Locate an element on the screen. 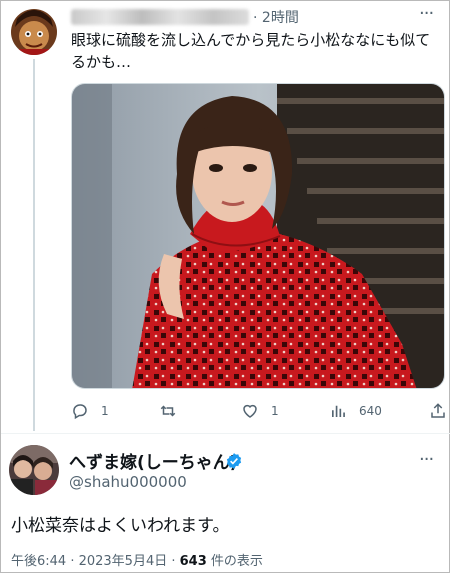 Image resolution: width=450 pixels, height=573 pixels. main-author-avatar is located at coordinates (34, 470).